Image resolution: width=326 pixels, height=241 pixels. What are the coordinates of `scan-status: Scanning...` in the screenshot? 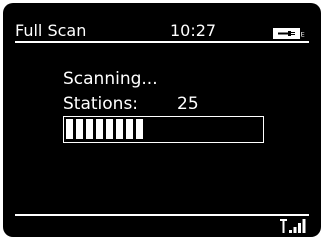 It's located at (110, 79).